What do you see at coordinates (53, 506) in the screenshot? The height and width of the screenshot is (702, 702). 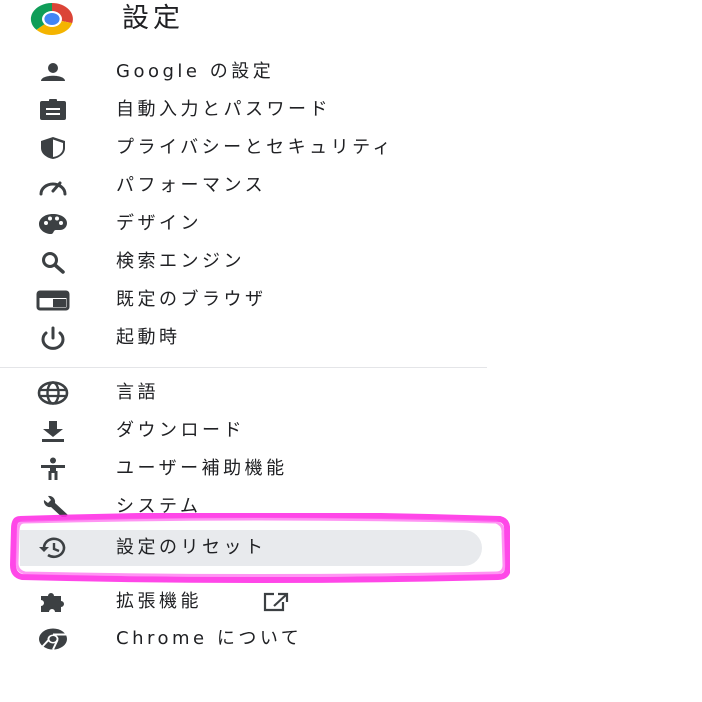 I see `wrench-icon` at bounding box center [53, 506].